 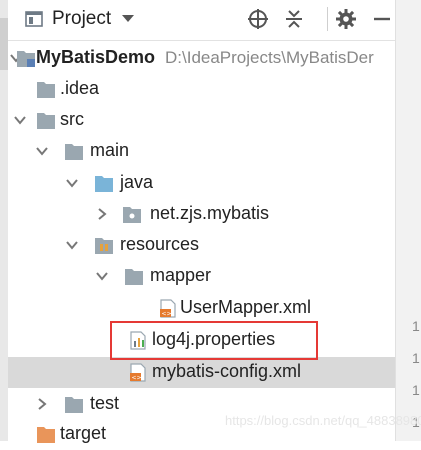 I want to click on folder-label-idea: .idea, so click(x=80, y=88).